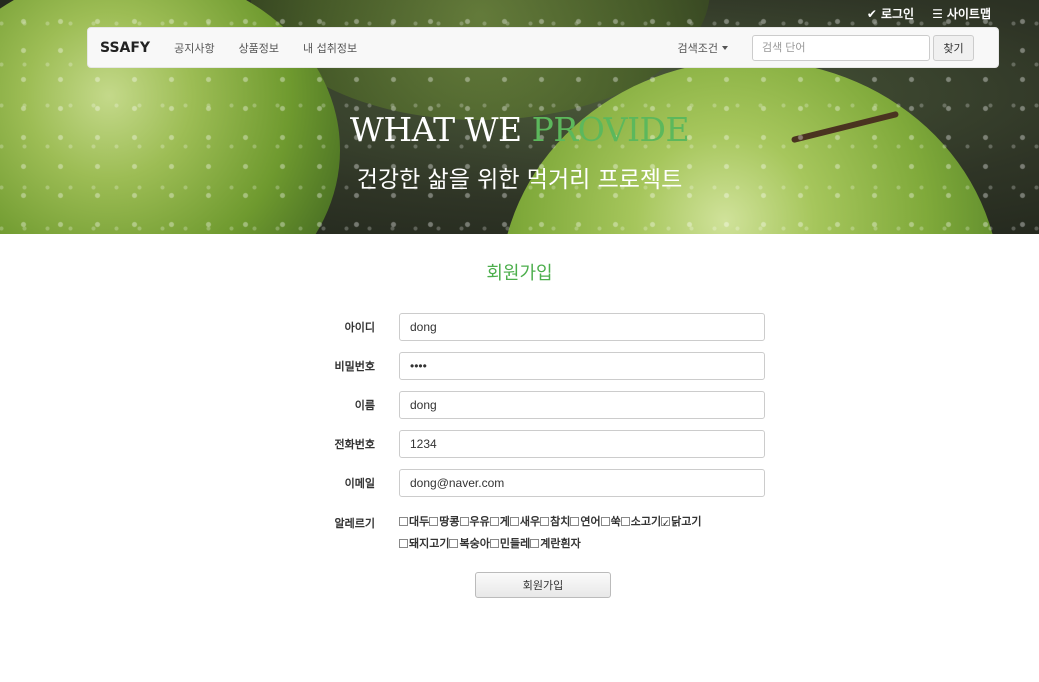  What do you see at coordinates (929, 13) in the screenshot?
I see `top-links: ✔ 로그인 ☰ 사이트맵` at bounding box center [929, 13].